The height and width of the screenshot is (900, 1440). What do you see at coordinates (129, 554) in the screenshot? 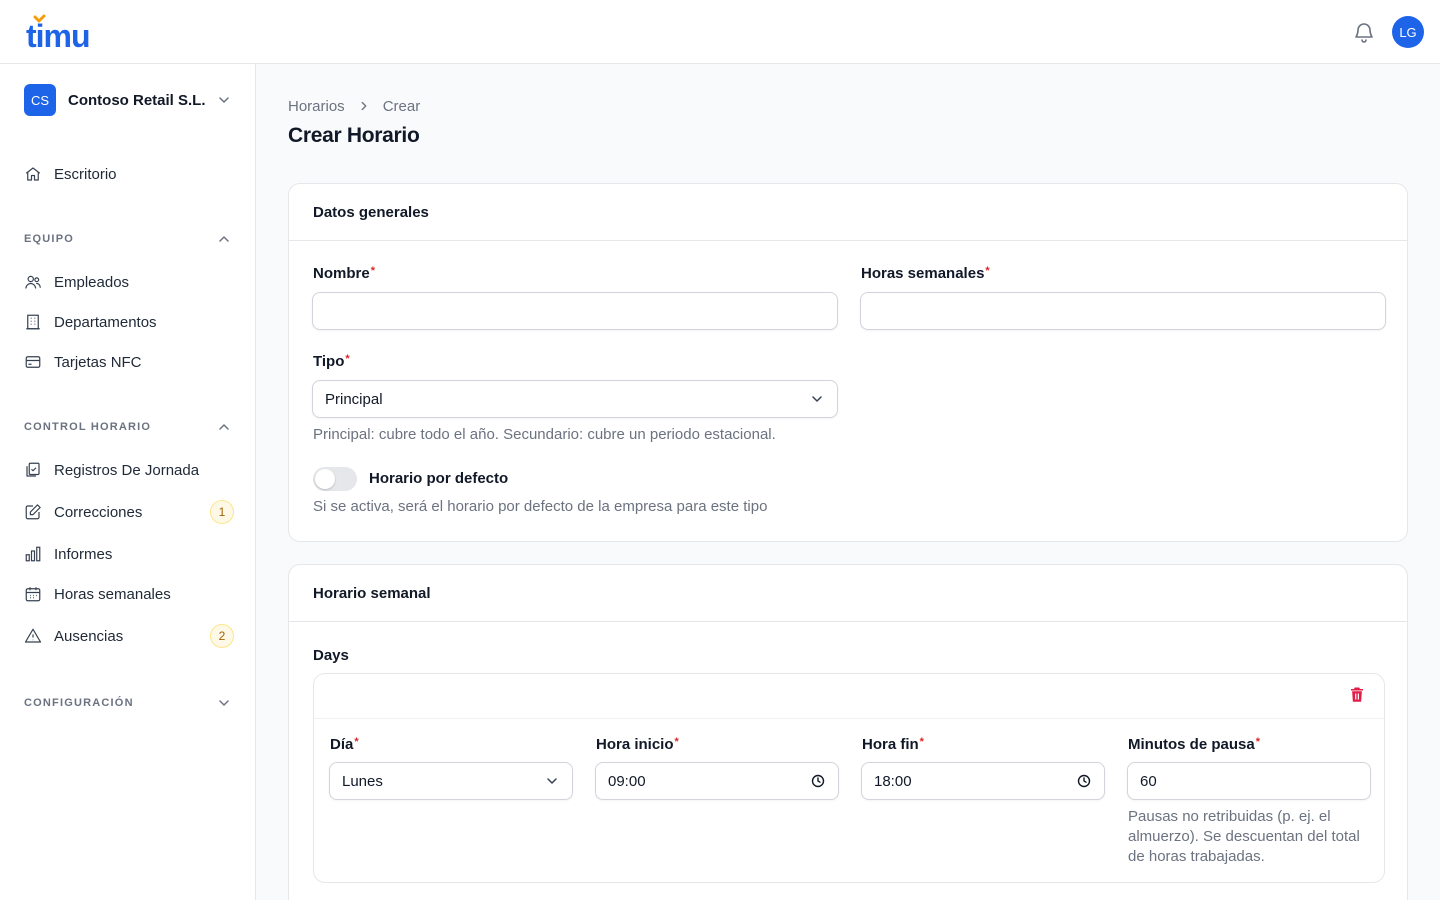
I see `sidebar-item-informes: Informes` at bounding box center [129, 554].